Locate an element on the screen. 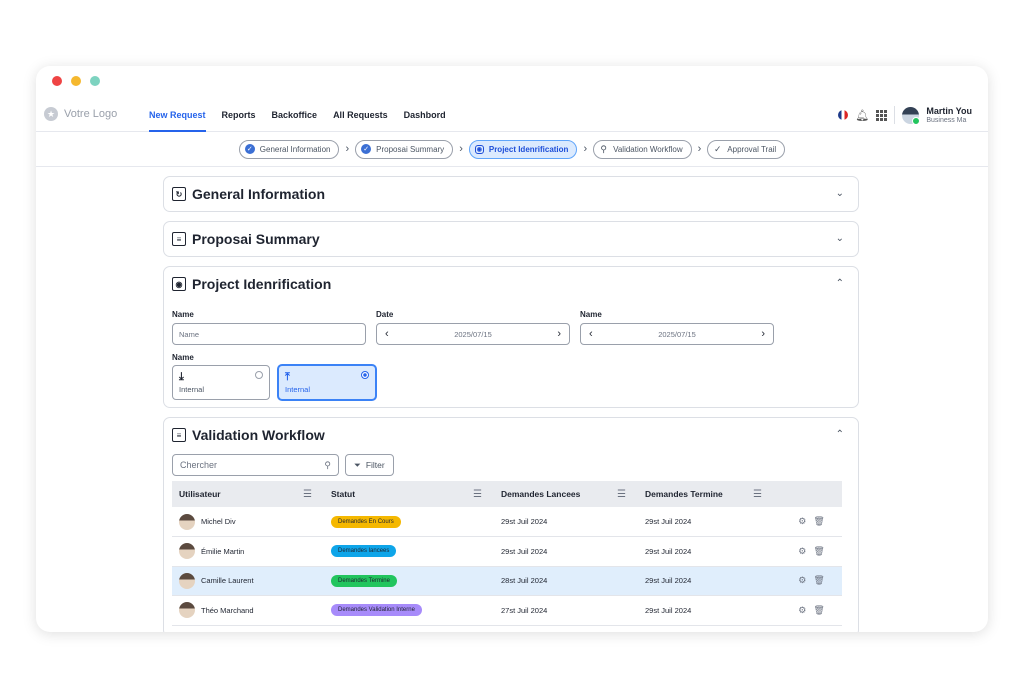  step-approval-trail: ✓ Approval Trail is located at coordinates (746, 149).